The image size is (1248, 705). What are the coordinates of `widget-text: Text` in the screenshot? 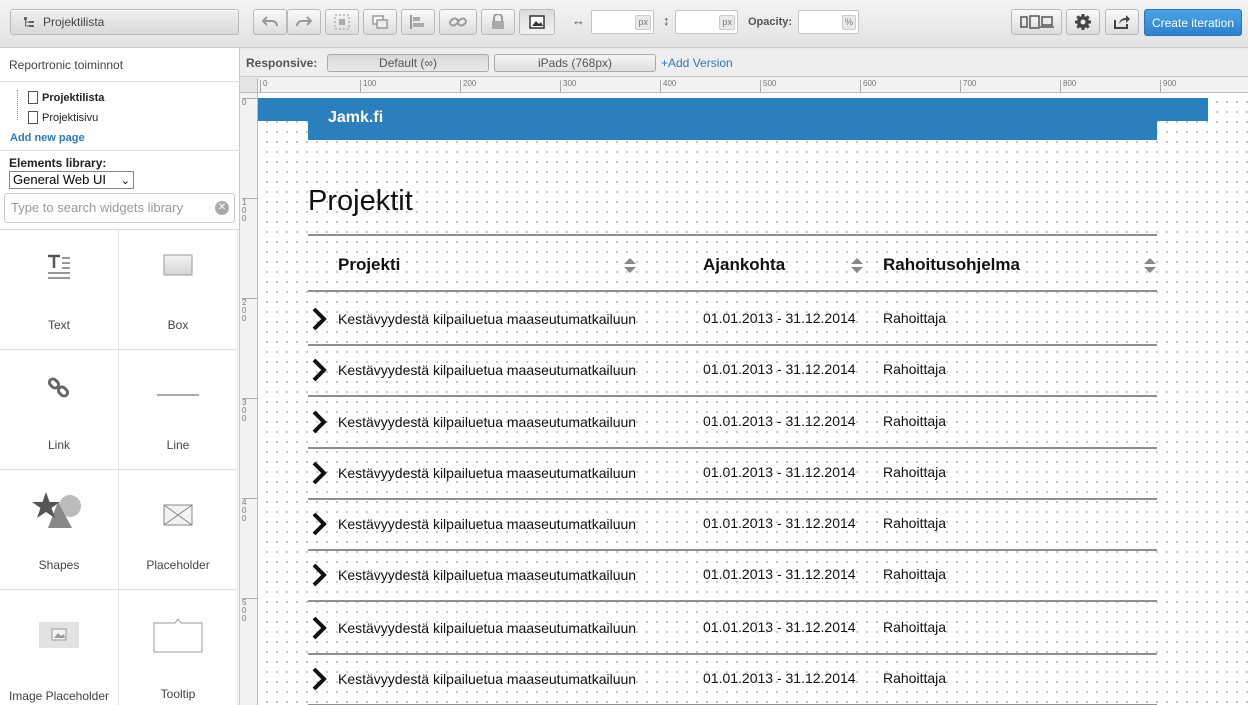 It's located at (59, 290).